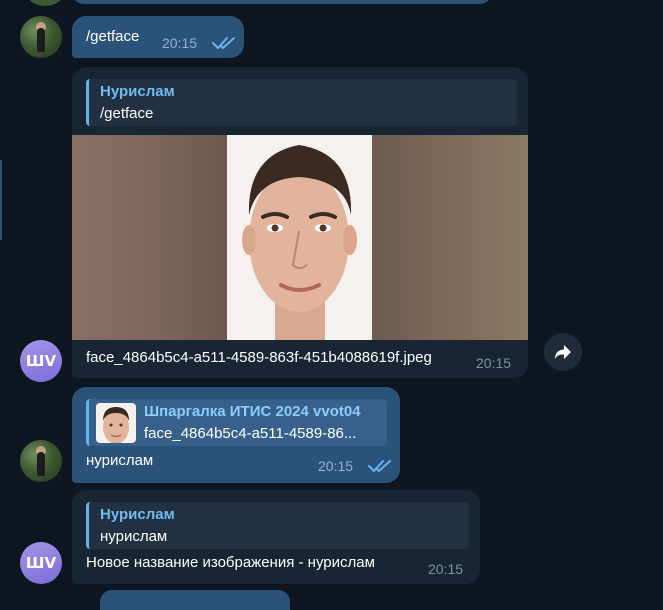 This screenshot has width=663, height=610. I want to click on next-message-bubble, so click(195, 600).